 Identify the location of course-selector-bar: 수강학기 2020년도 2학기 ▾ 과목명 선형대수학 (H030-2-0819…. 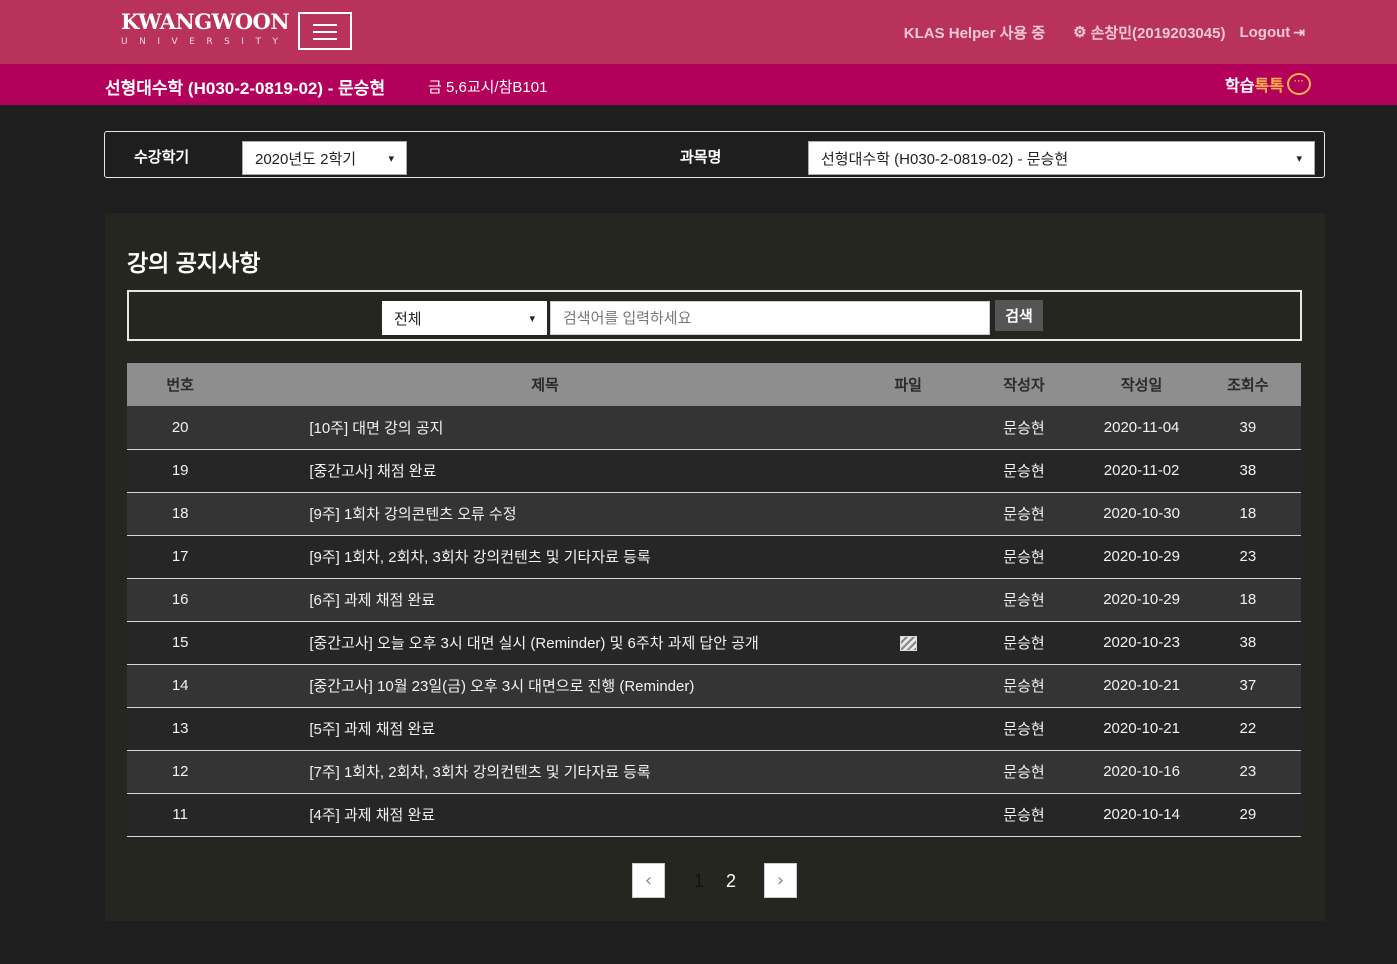
(714, 154).